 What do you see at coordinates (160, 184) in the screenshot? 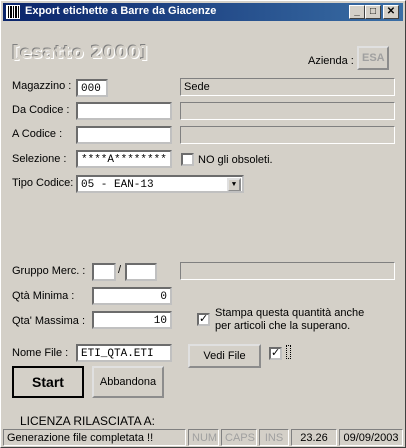
I see `tipo-codice-select: 05 - EAN-13 ▼` at bounding box center [160, 184].